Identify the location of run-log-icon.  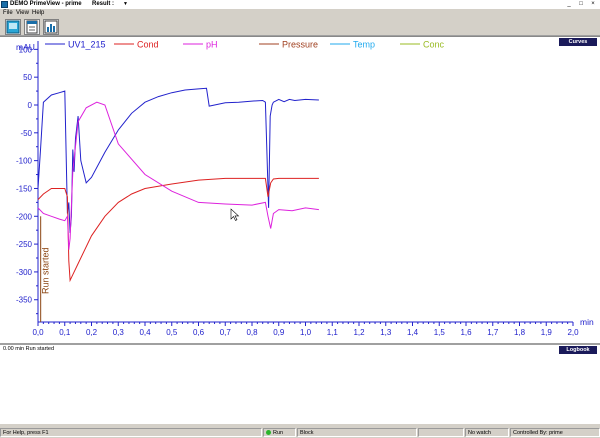
(32, 27).